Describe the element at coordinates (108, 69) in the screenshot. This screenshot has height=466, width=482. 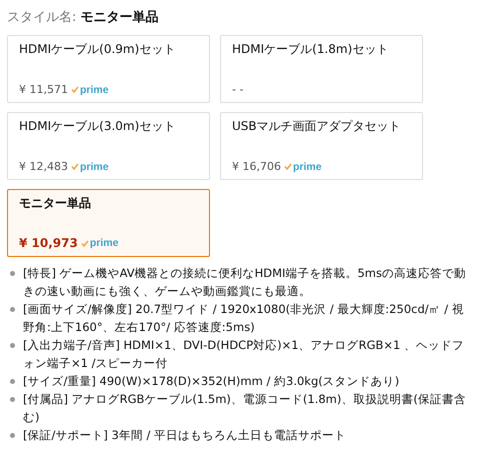
I see `style-option: HDMIケーブル(0.9m)セット ¥ 11,571 prime` at that location.